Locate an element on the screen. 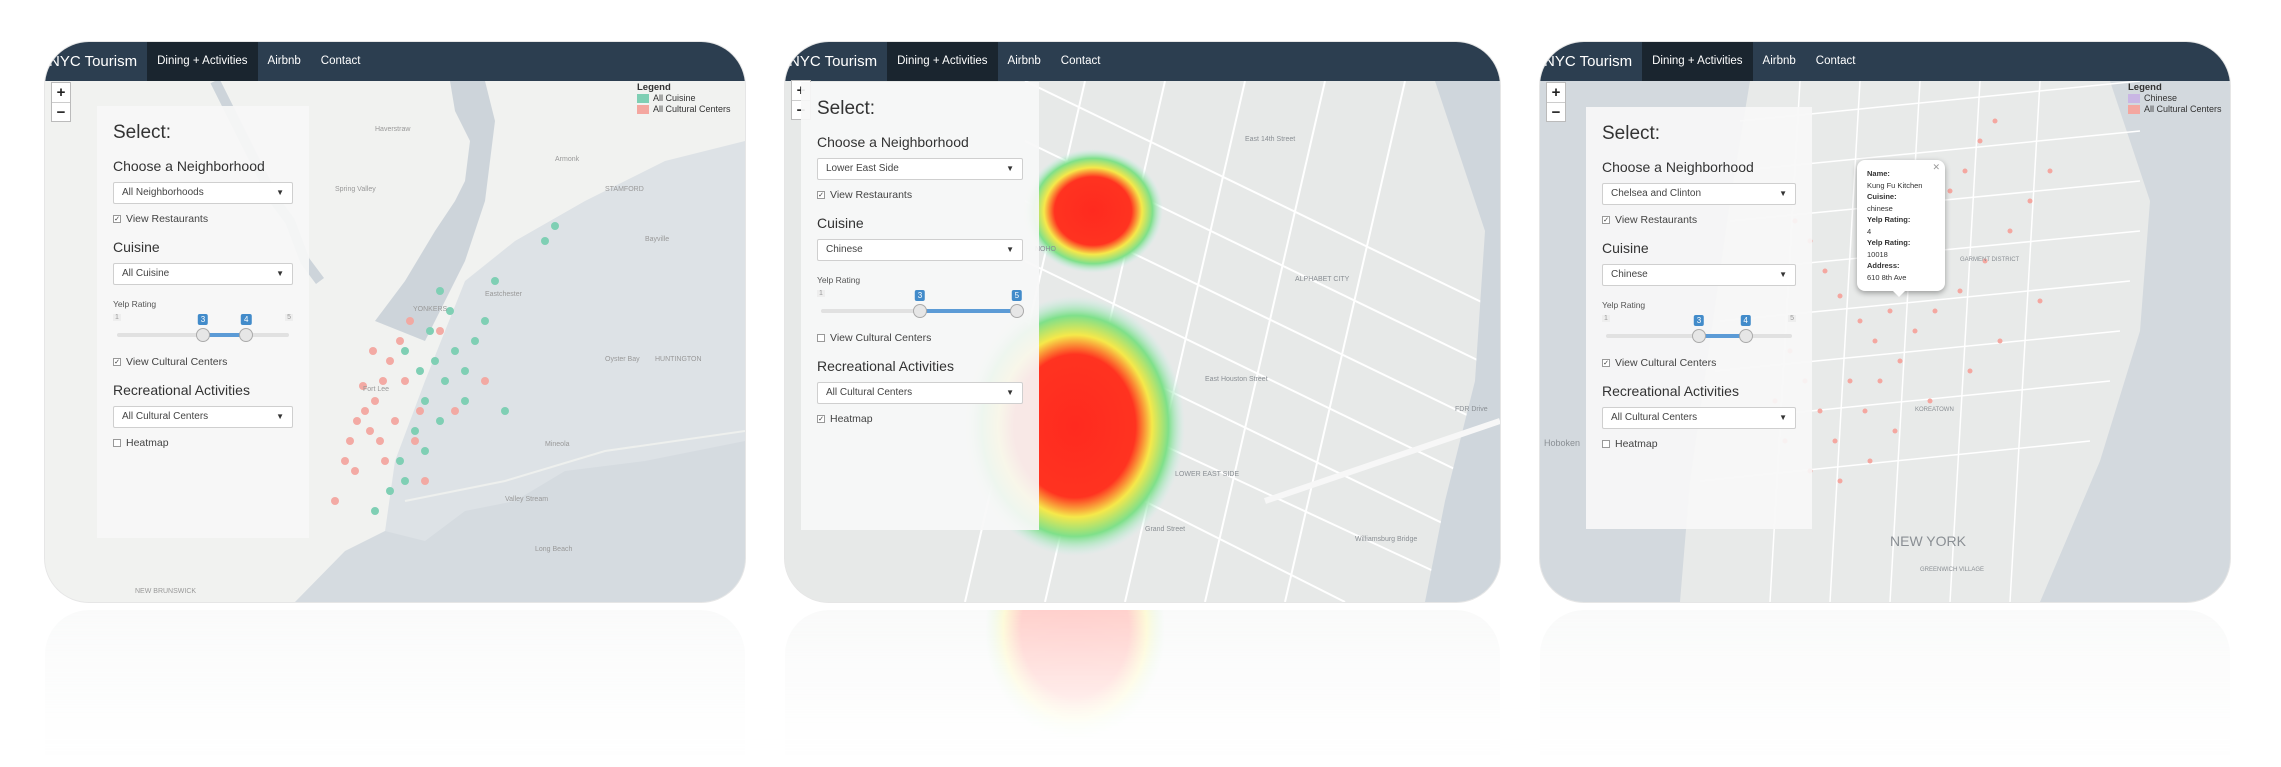 The width and height of the screenshot is (2281, 767). checkbox-icon is located at coordinates (1606, 444).